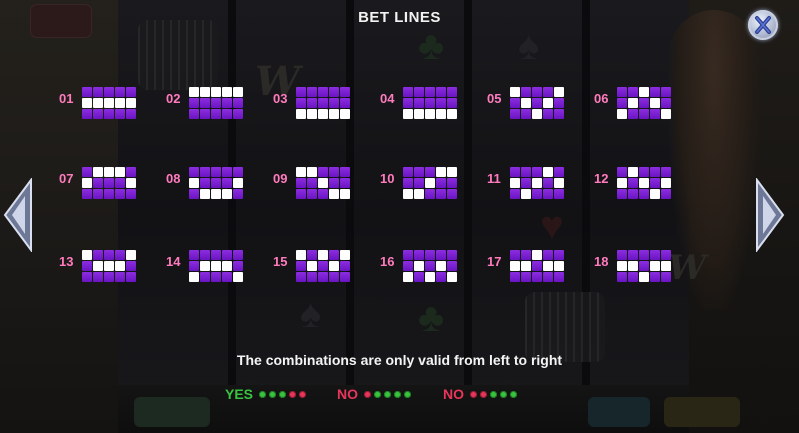 The image size is (799, 433). What do you see at coordinates (173, 261) in the screenshot?
I see `bet-line-number: 14` at bounding box center [173, 261].